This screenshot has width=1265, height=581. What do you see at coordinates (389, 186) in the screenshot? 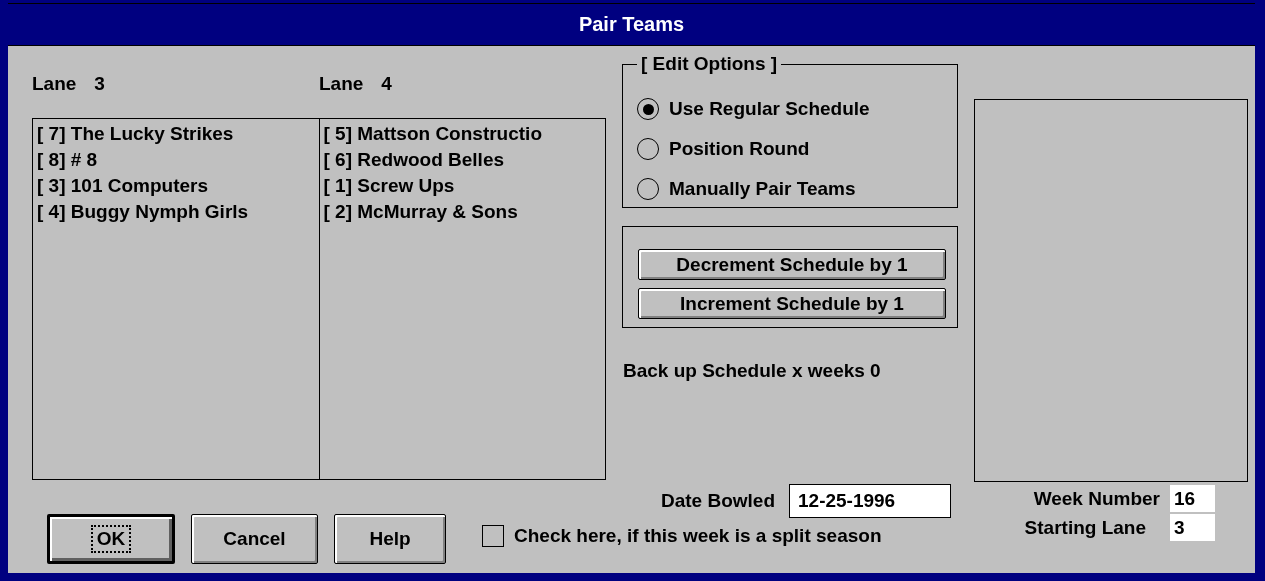
I see `team-item: [ 1] Screw Ups` at bounding box center [389, 186].